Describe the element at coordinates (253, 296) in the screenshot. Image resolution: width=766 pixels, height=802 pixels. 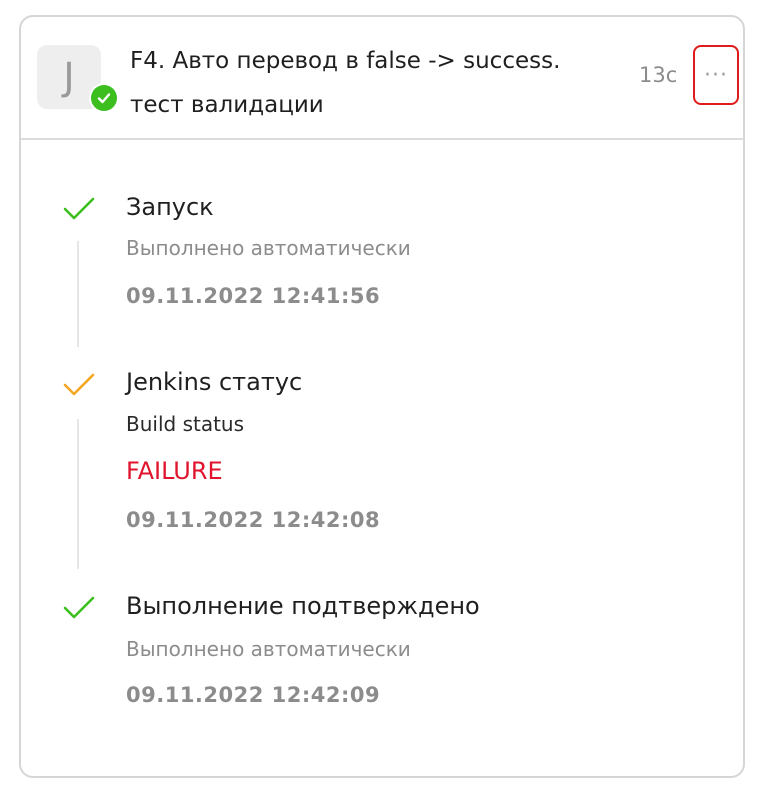
I see `step-timestamp: 09.11.2022 12:41:56` at that location.